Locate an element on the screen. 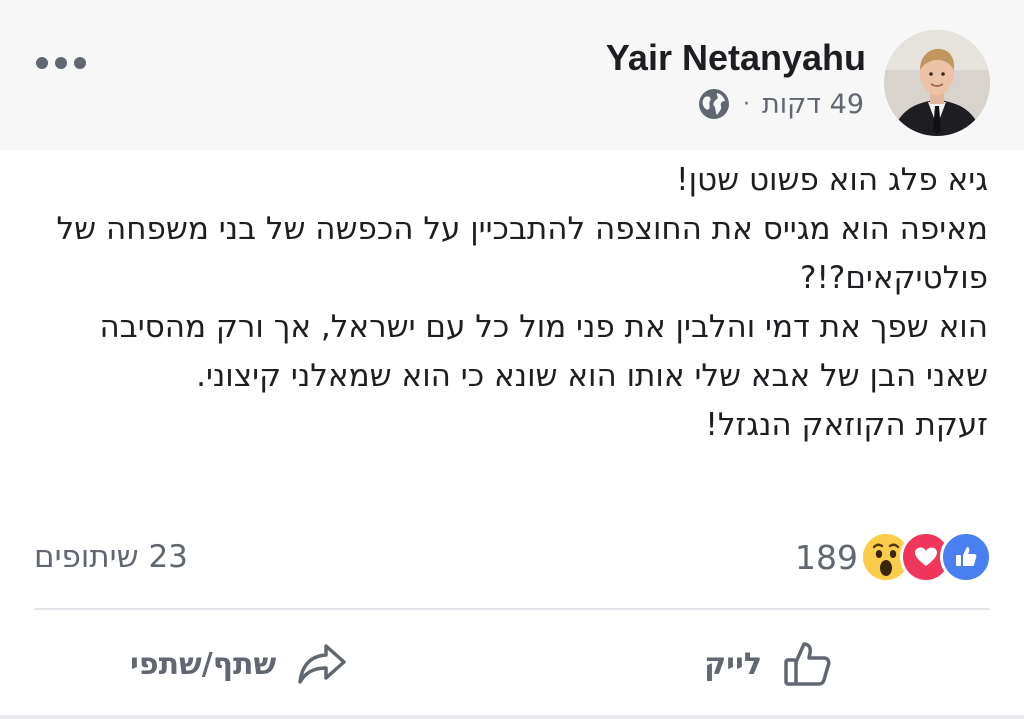 The height and width of the screenshot is (719, 1024). like-button: לייק is located at coordinates (769, 664).